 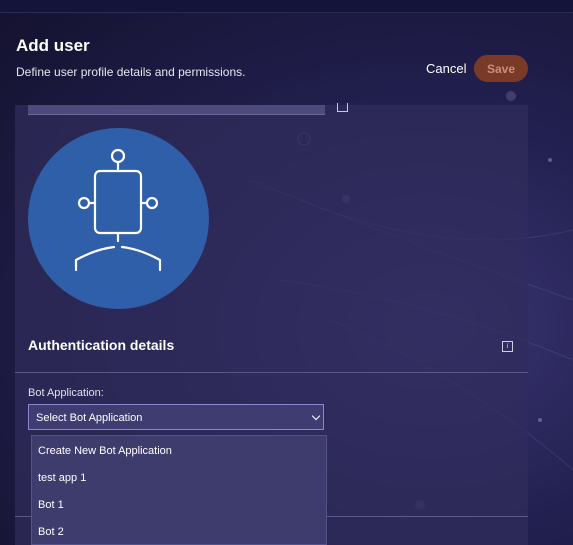 I want to click on bot-icon, so click(x=118, y=210).